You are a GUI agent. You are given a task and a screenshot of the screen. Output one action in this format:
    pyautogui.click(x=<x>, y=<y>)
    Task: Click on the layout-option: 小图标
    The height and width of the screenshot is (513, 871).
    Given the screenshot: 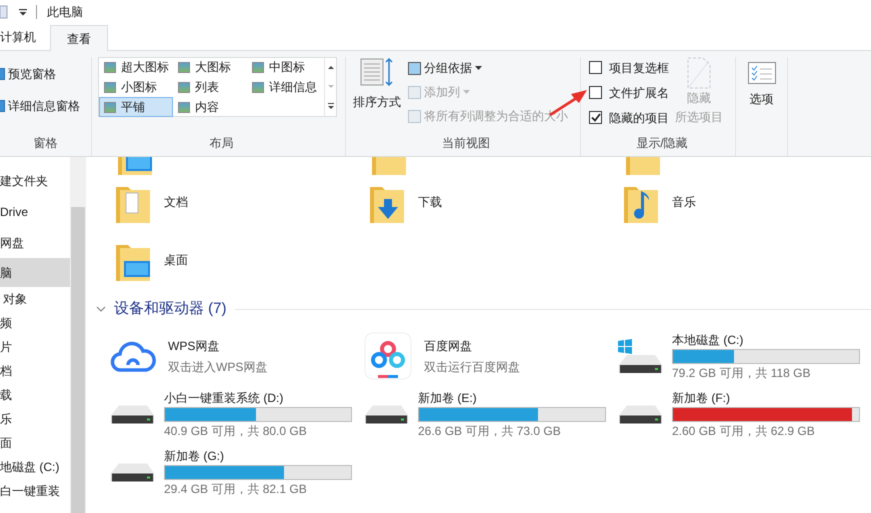 What is the action you would take?
    pyautogui.click(x=136, y=87)
    